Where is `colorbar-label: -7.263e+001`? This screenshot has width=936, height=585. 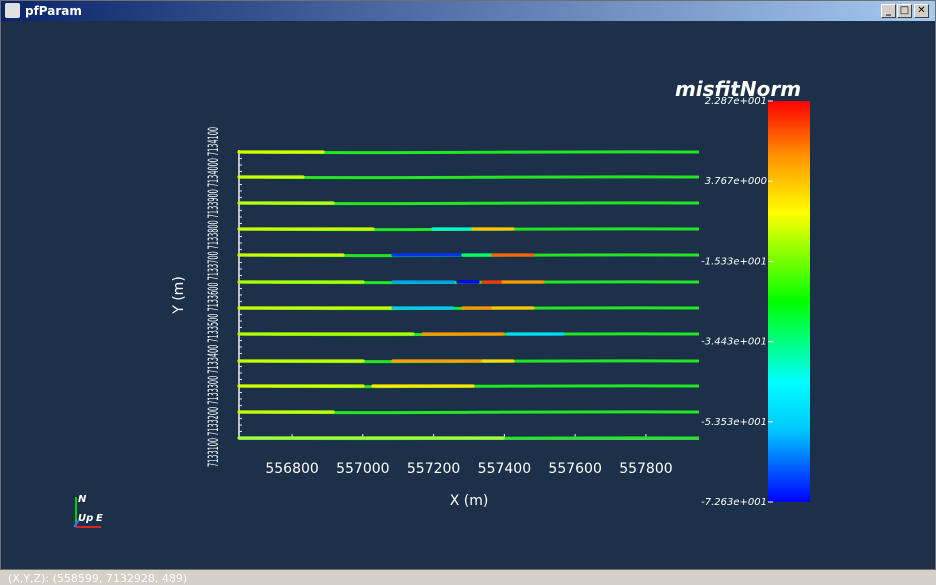 colorbar-label: -7.263e+001 is located at coordinates (734, 502).